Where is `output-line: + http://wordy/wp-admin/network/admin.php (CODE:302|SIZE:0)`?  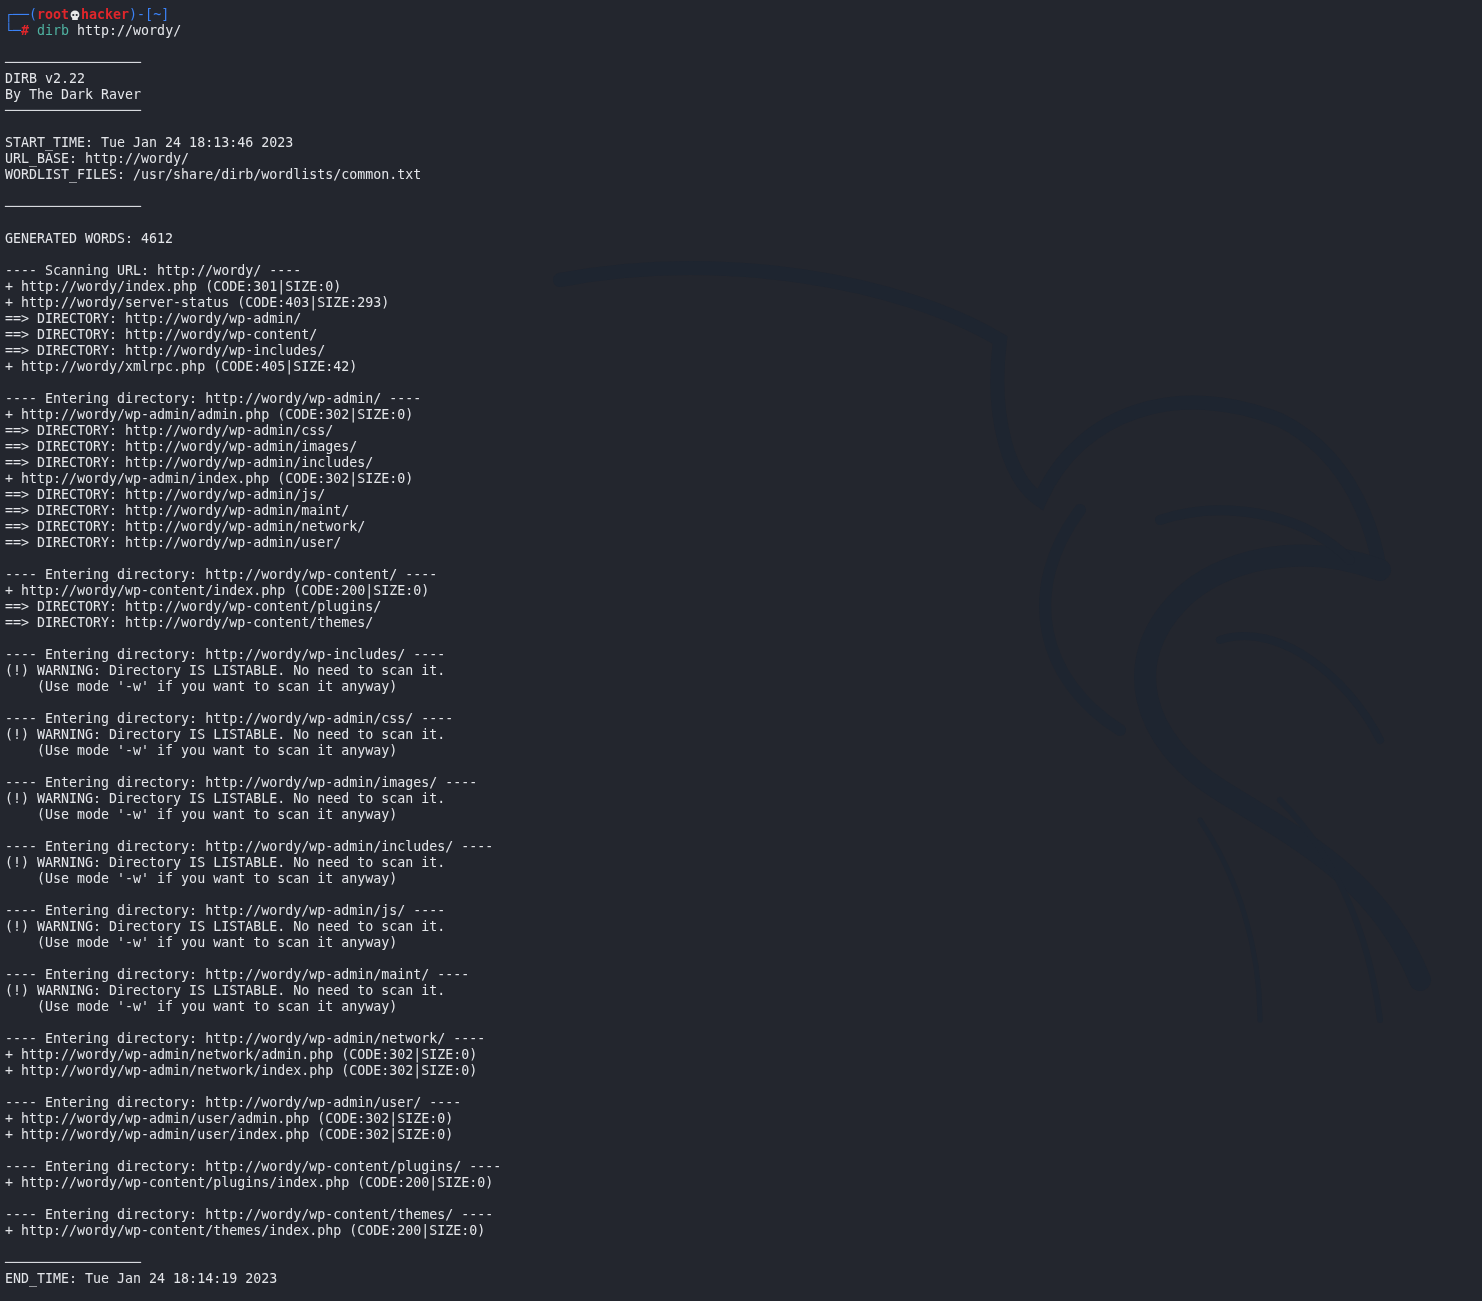
output-line: + http://wordy/wp-admin/network/admin.php (CODE:302|SIZE:0) is located at coordinates (241, 1055).